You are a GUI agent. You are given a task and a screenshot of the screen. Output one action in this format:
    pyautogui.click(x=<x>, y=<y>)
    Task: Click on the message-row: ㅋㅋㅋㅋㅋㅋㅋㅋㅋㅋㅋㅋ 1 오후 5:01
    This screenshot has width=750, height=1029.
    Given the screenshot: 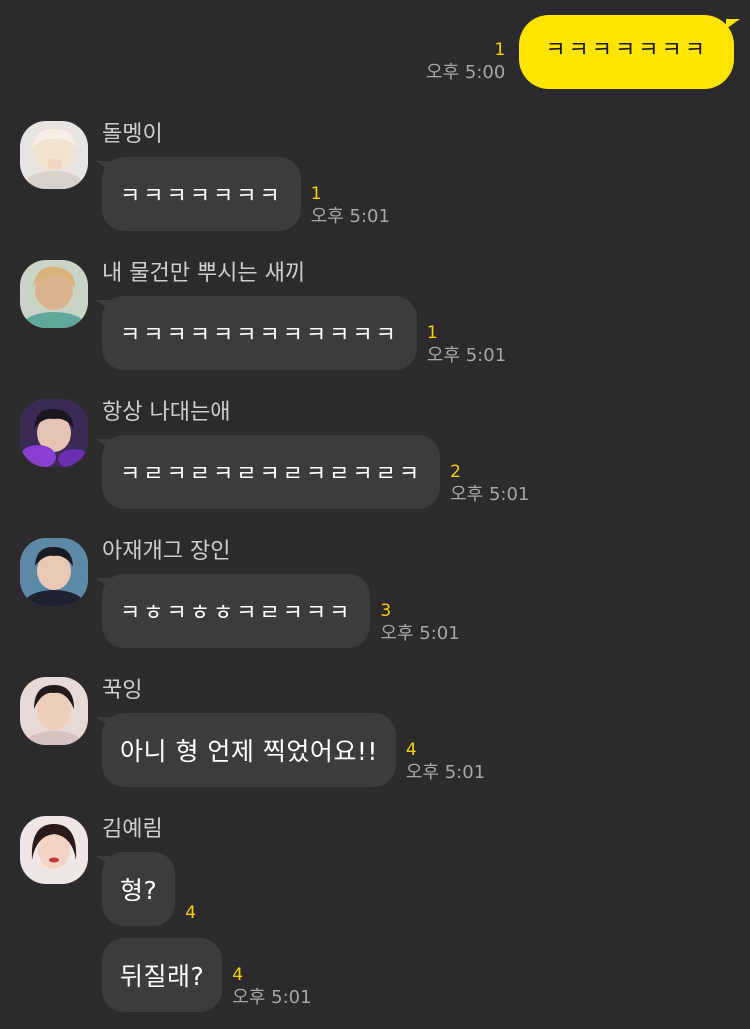 What is the action you would take?
    pyautogui.click(x=301, y=333)
    